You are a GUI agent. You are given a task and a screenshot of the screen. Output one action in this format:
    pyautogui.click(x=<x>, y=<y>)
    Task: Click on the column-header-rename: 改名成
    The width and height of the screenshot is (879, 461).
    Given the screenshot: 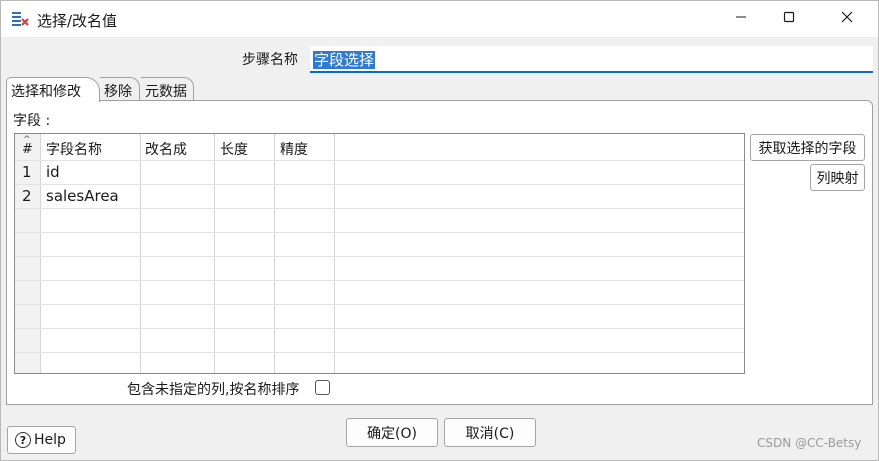 What is the action you would take?
    pyautogui.click(x=166, y=149)
    